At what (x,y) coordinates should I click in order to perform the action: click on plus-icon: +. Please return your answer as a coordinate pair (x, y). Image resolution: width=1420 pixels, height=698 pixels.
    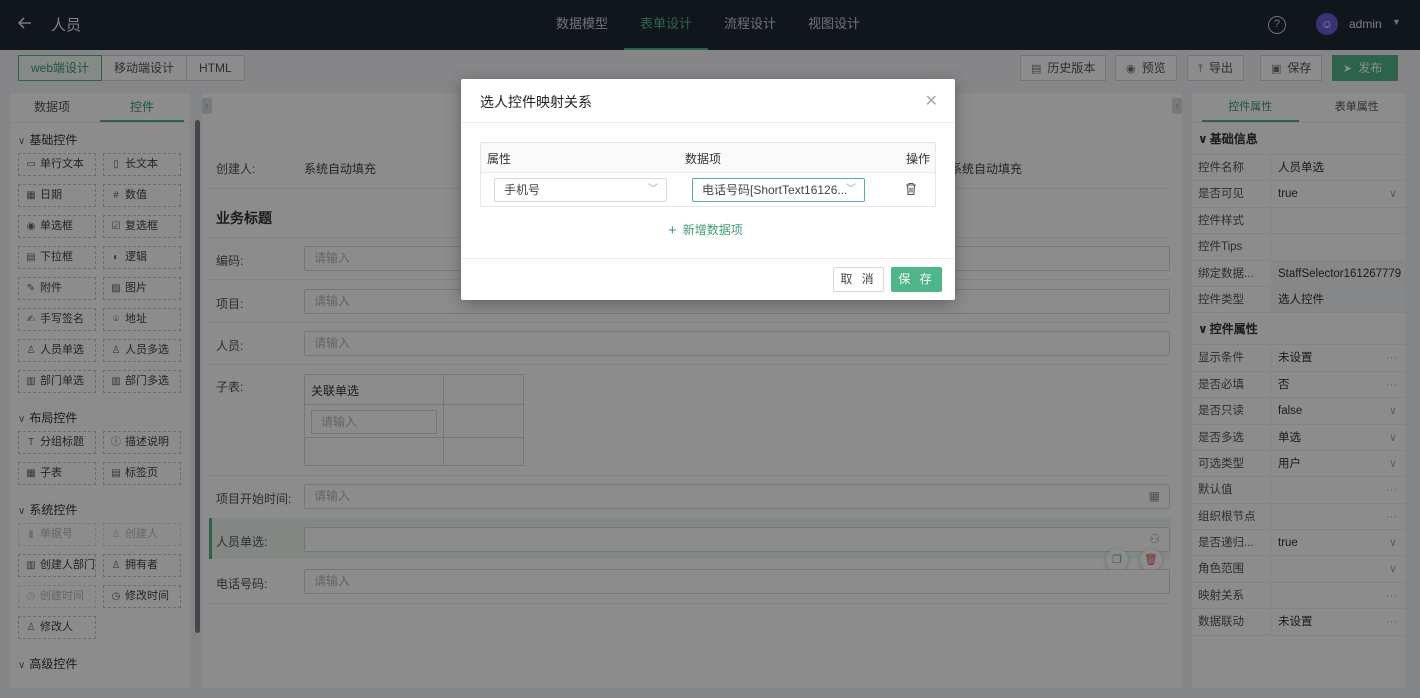
    Looking at the image, I should click on (672, 230).